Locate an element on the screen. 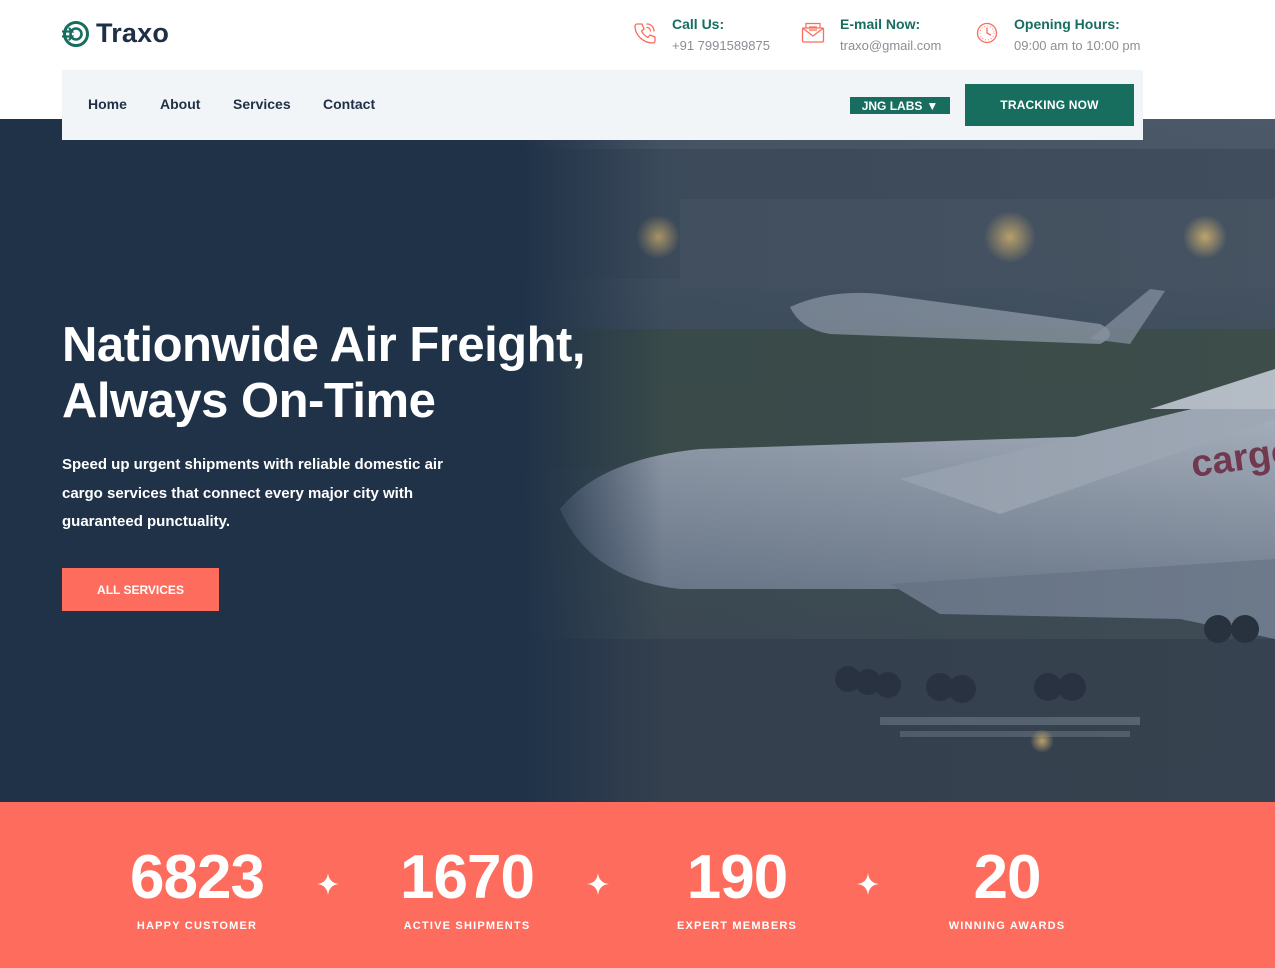 The width and height of the screenshot is (1275, 968). target-arrow-logo-icon is located at coordinates (75, 33).